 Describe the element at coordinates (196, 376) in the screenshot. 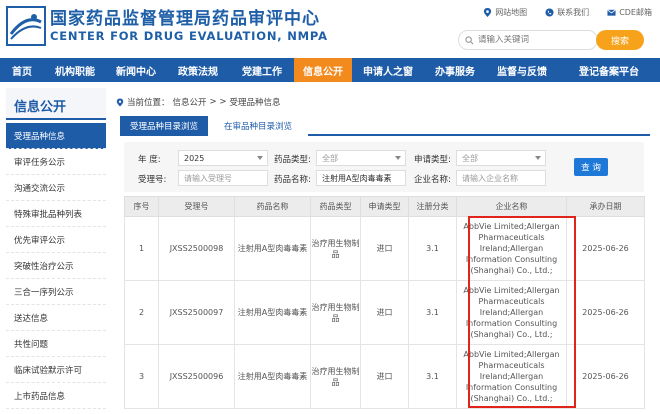

I see `cell-accept-no: JXSS2500096` at that location.